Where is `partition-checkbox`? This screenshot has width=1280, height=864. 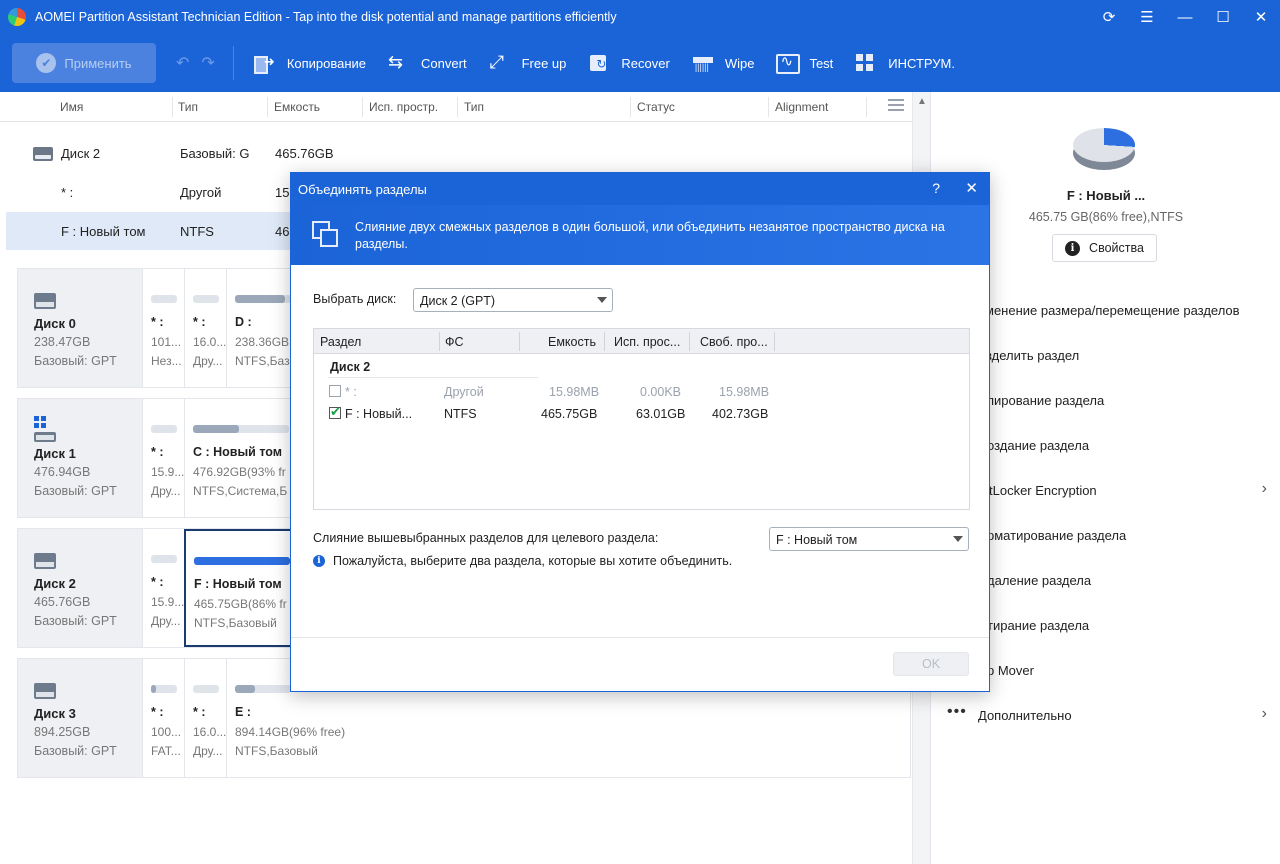 partition-checkbox is located at coordinates (335, 391).